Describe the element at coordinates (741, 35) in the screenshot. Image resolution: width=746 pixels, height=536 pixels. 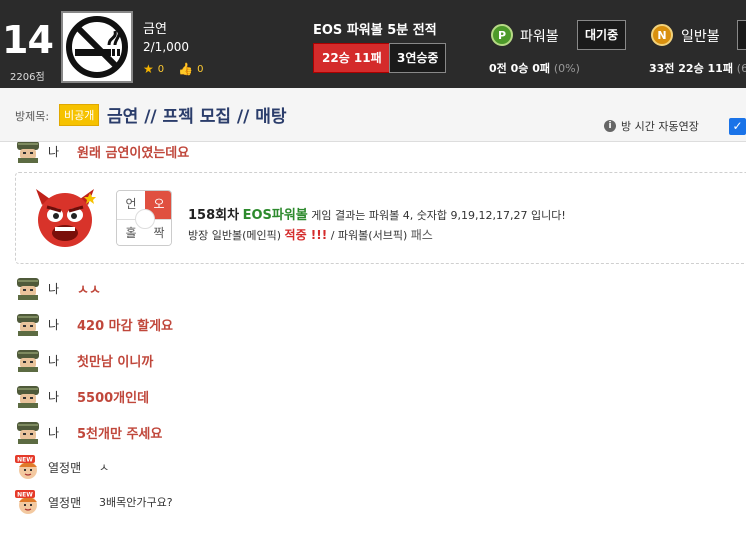
I see `normalball-status-button` at that location.